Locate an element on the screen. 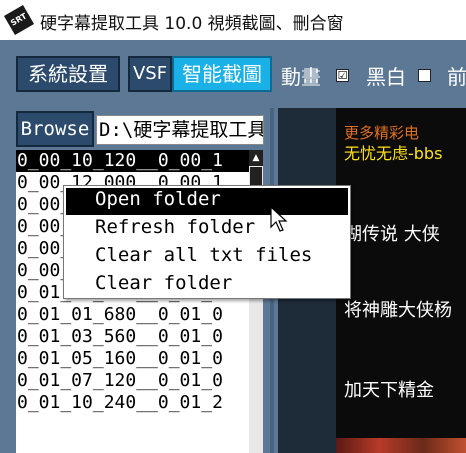  title-bar: SRT 硬字幕提取工具 10.0 視頻截圖、刪合窗 is located at coordinates (233, 20).